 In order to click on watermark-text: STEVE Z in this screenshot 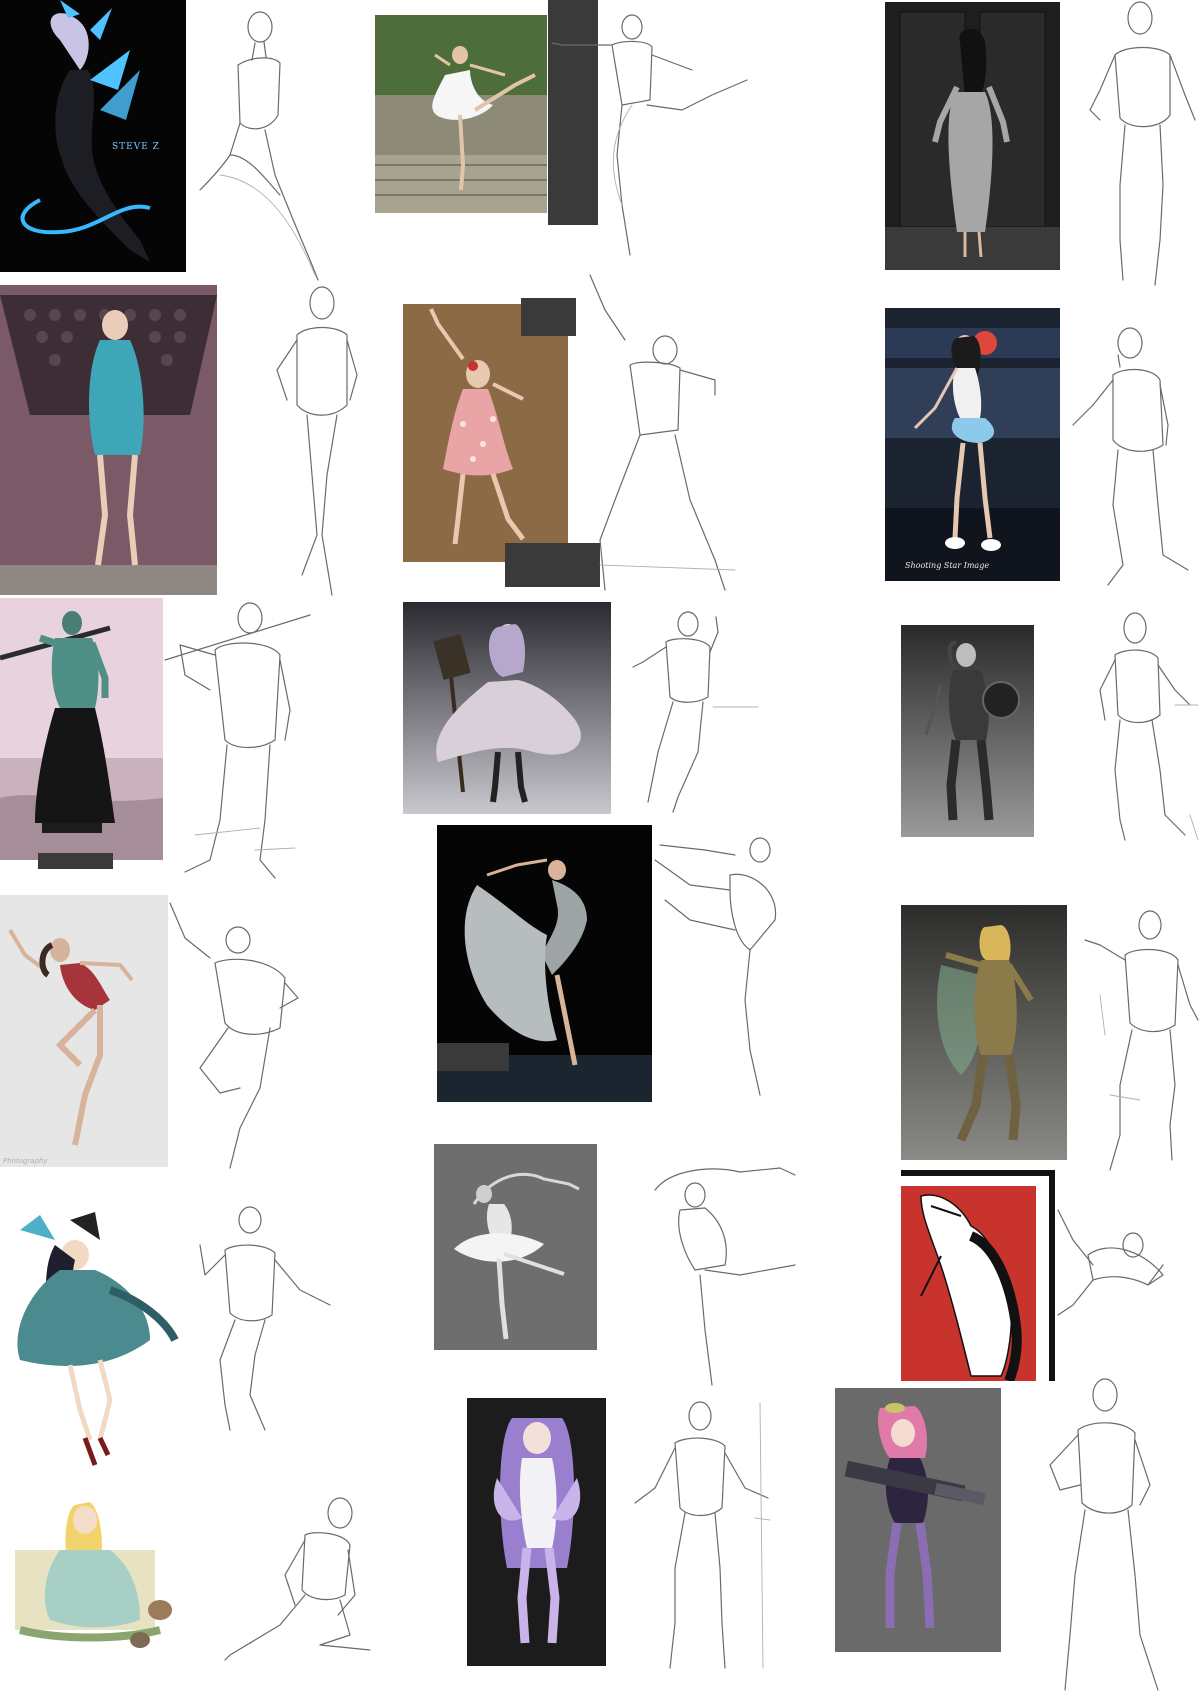, I will do `click(136, 147)`.